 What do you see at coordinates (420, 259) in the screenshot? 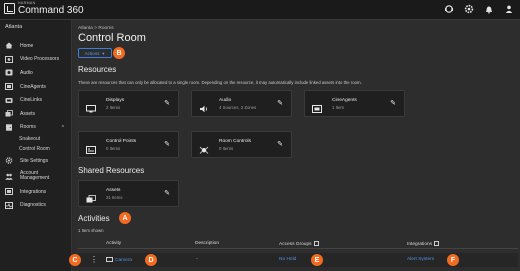
I see `integration-link: Alert System` at bounding box center [420, 259].